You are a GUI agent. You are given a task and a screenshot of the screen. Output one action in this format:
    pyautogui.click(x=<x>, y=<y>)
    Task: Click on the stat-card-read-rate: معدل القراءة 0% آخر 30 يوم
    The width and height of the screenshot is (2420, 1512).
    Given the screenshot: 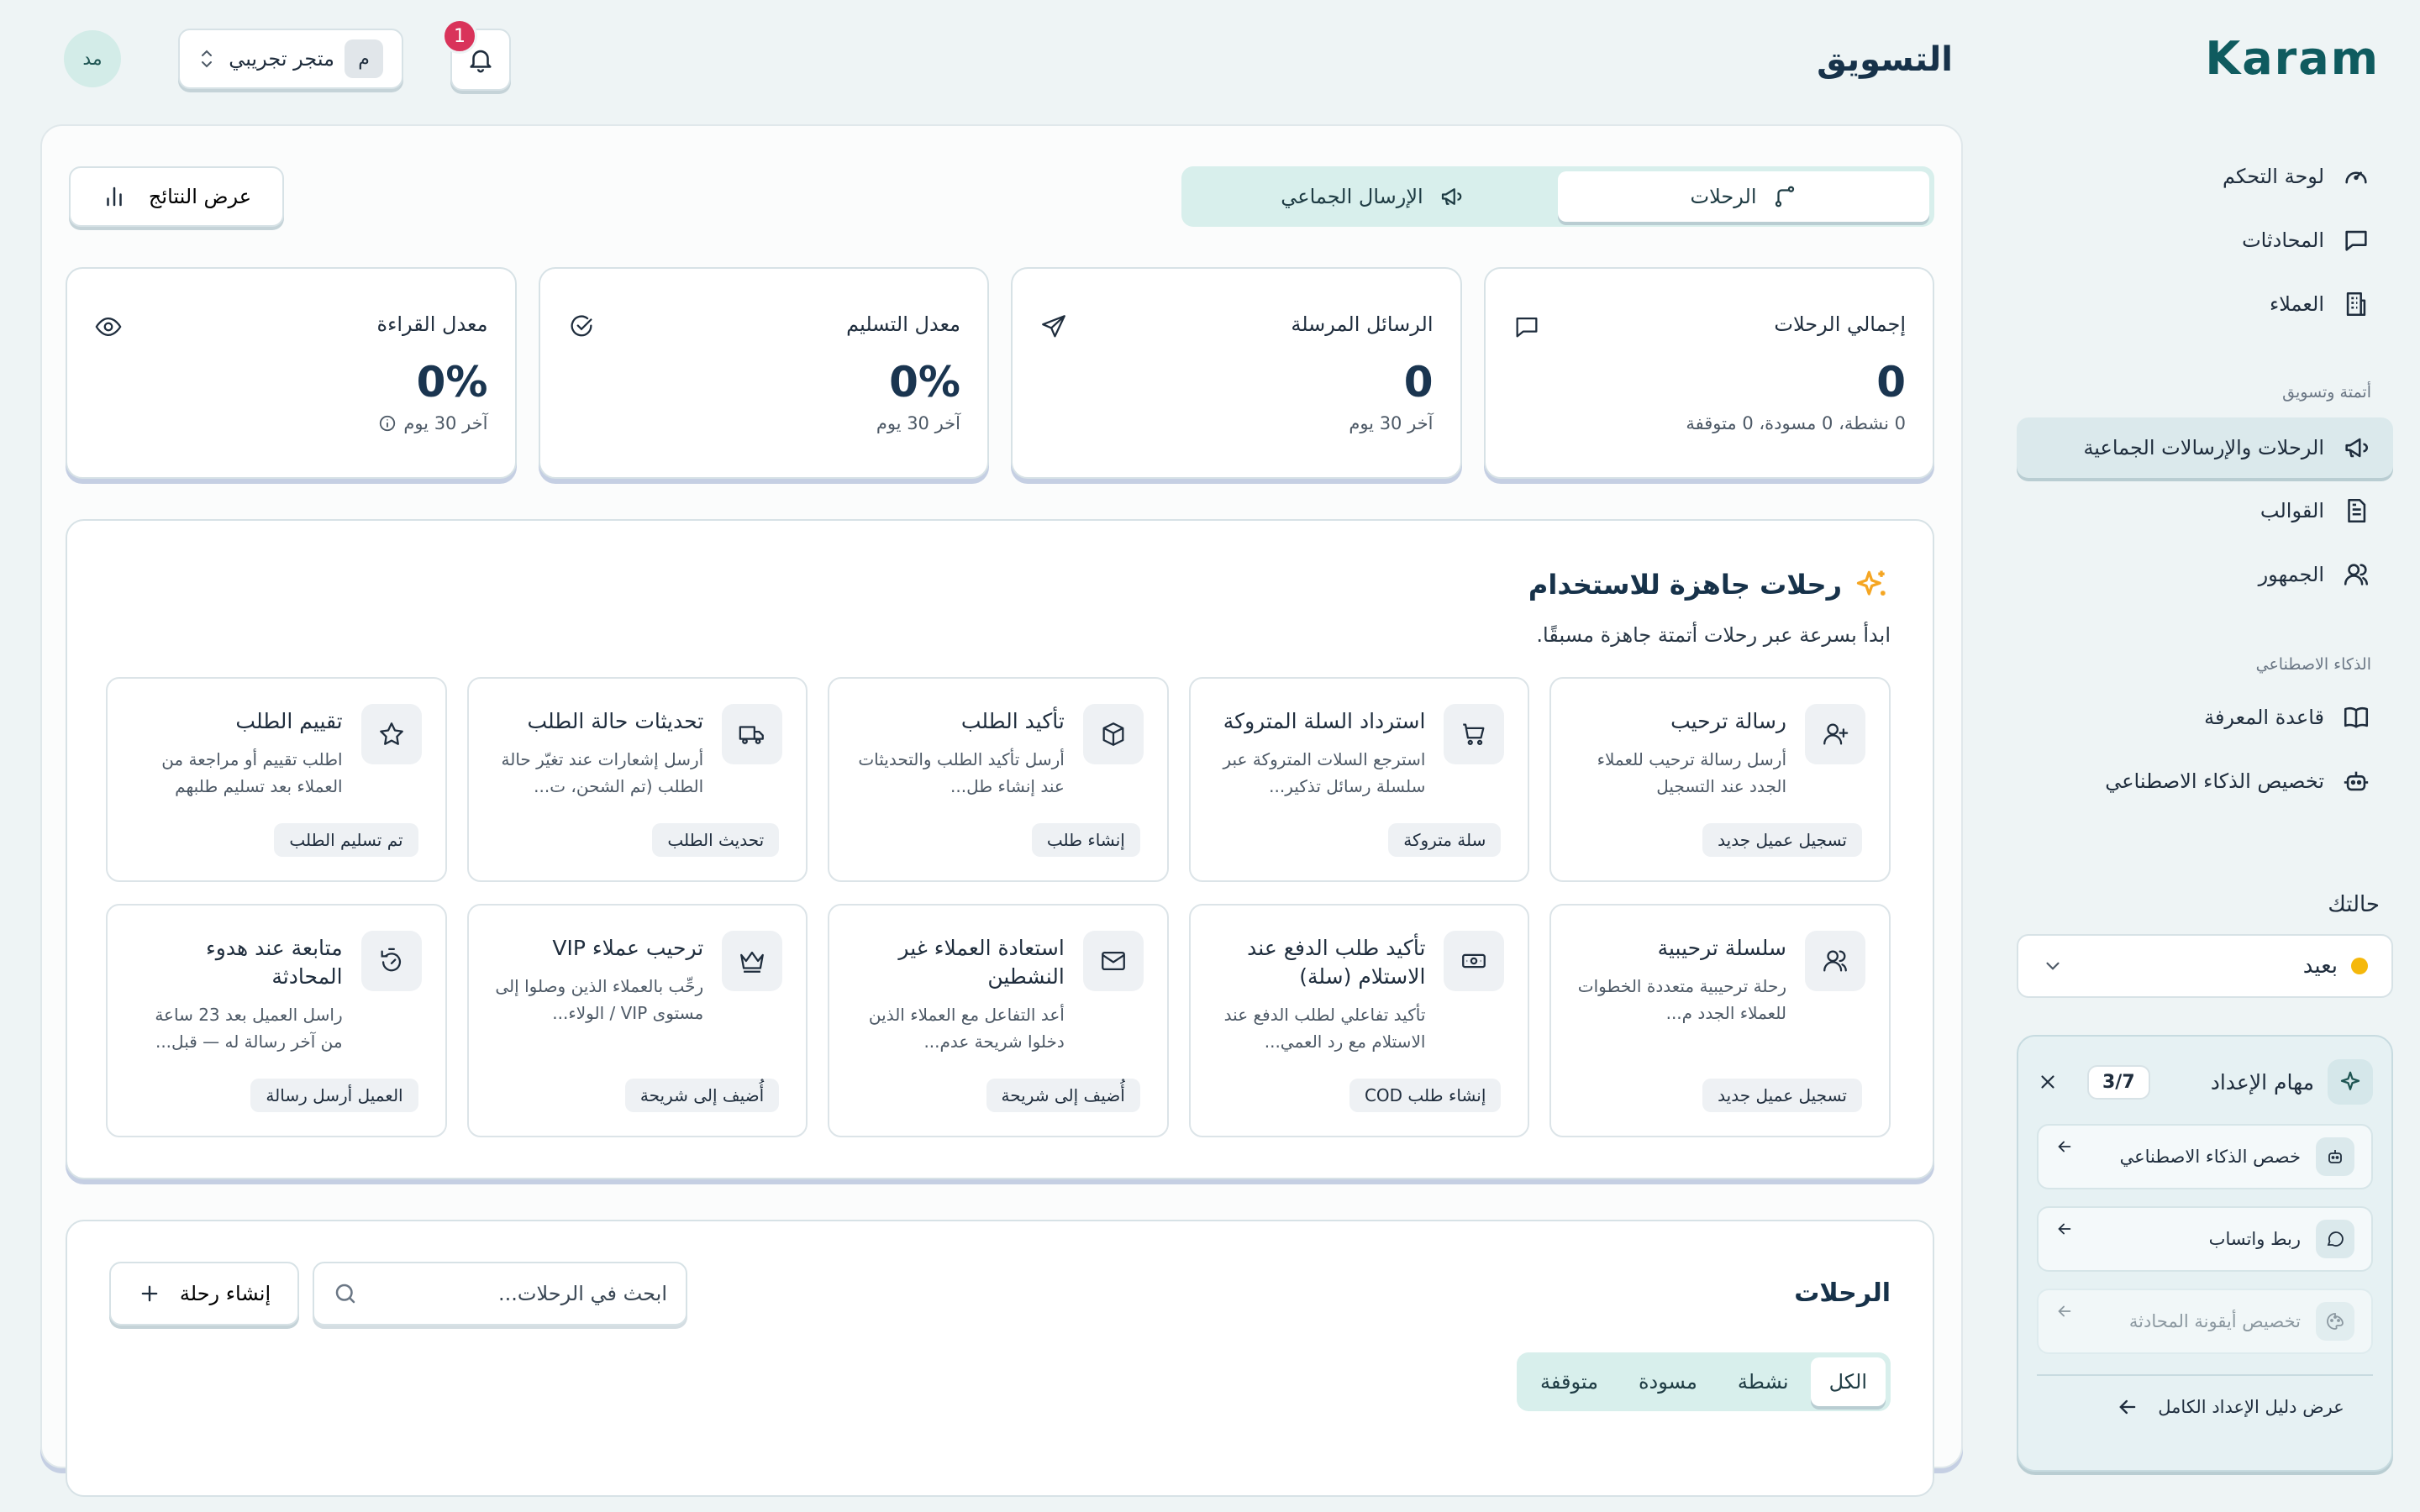 What is the action you would take?
    pyautogui.click(x=291, y=373)
    